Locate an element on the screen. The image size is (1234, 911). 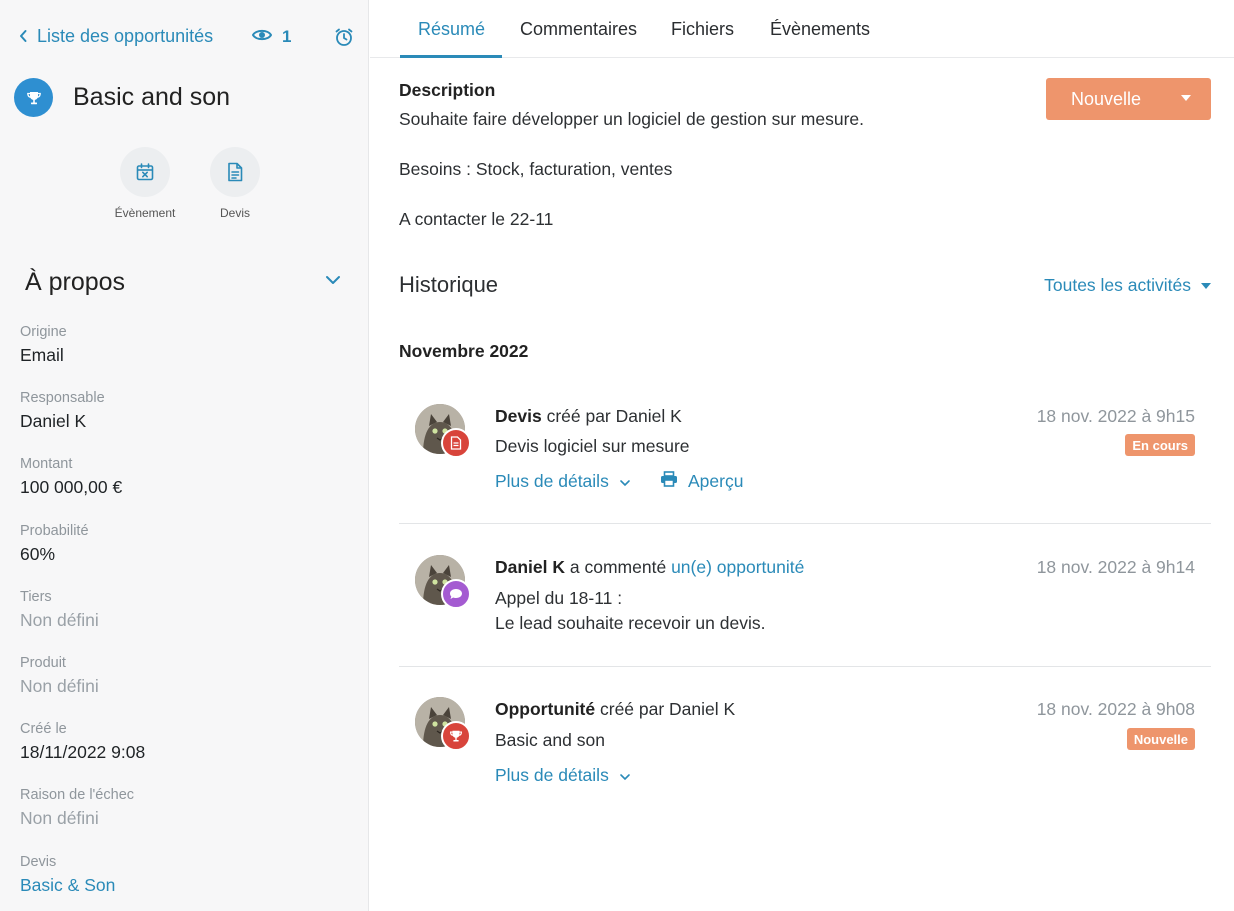
field-value: 60% is located at coordinates (38, 553).